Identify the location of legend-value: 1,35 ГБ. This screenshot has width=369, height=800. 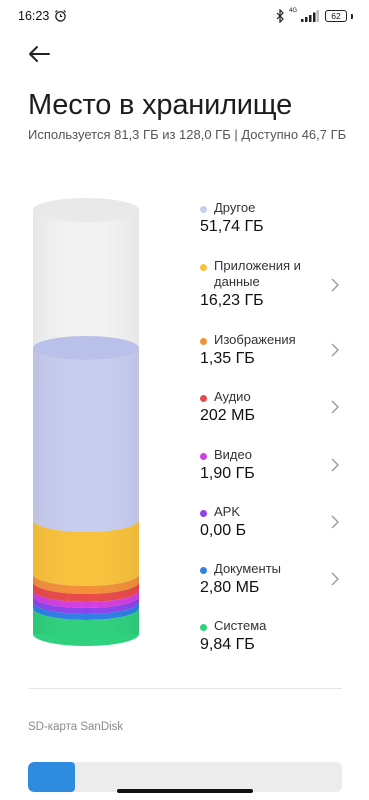
(227, 358).